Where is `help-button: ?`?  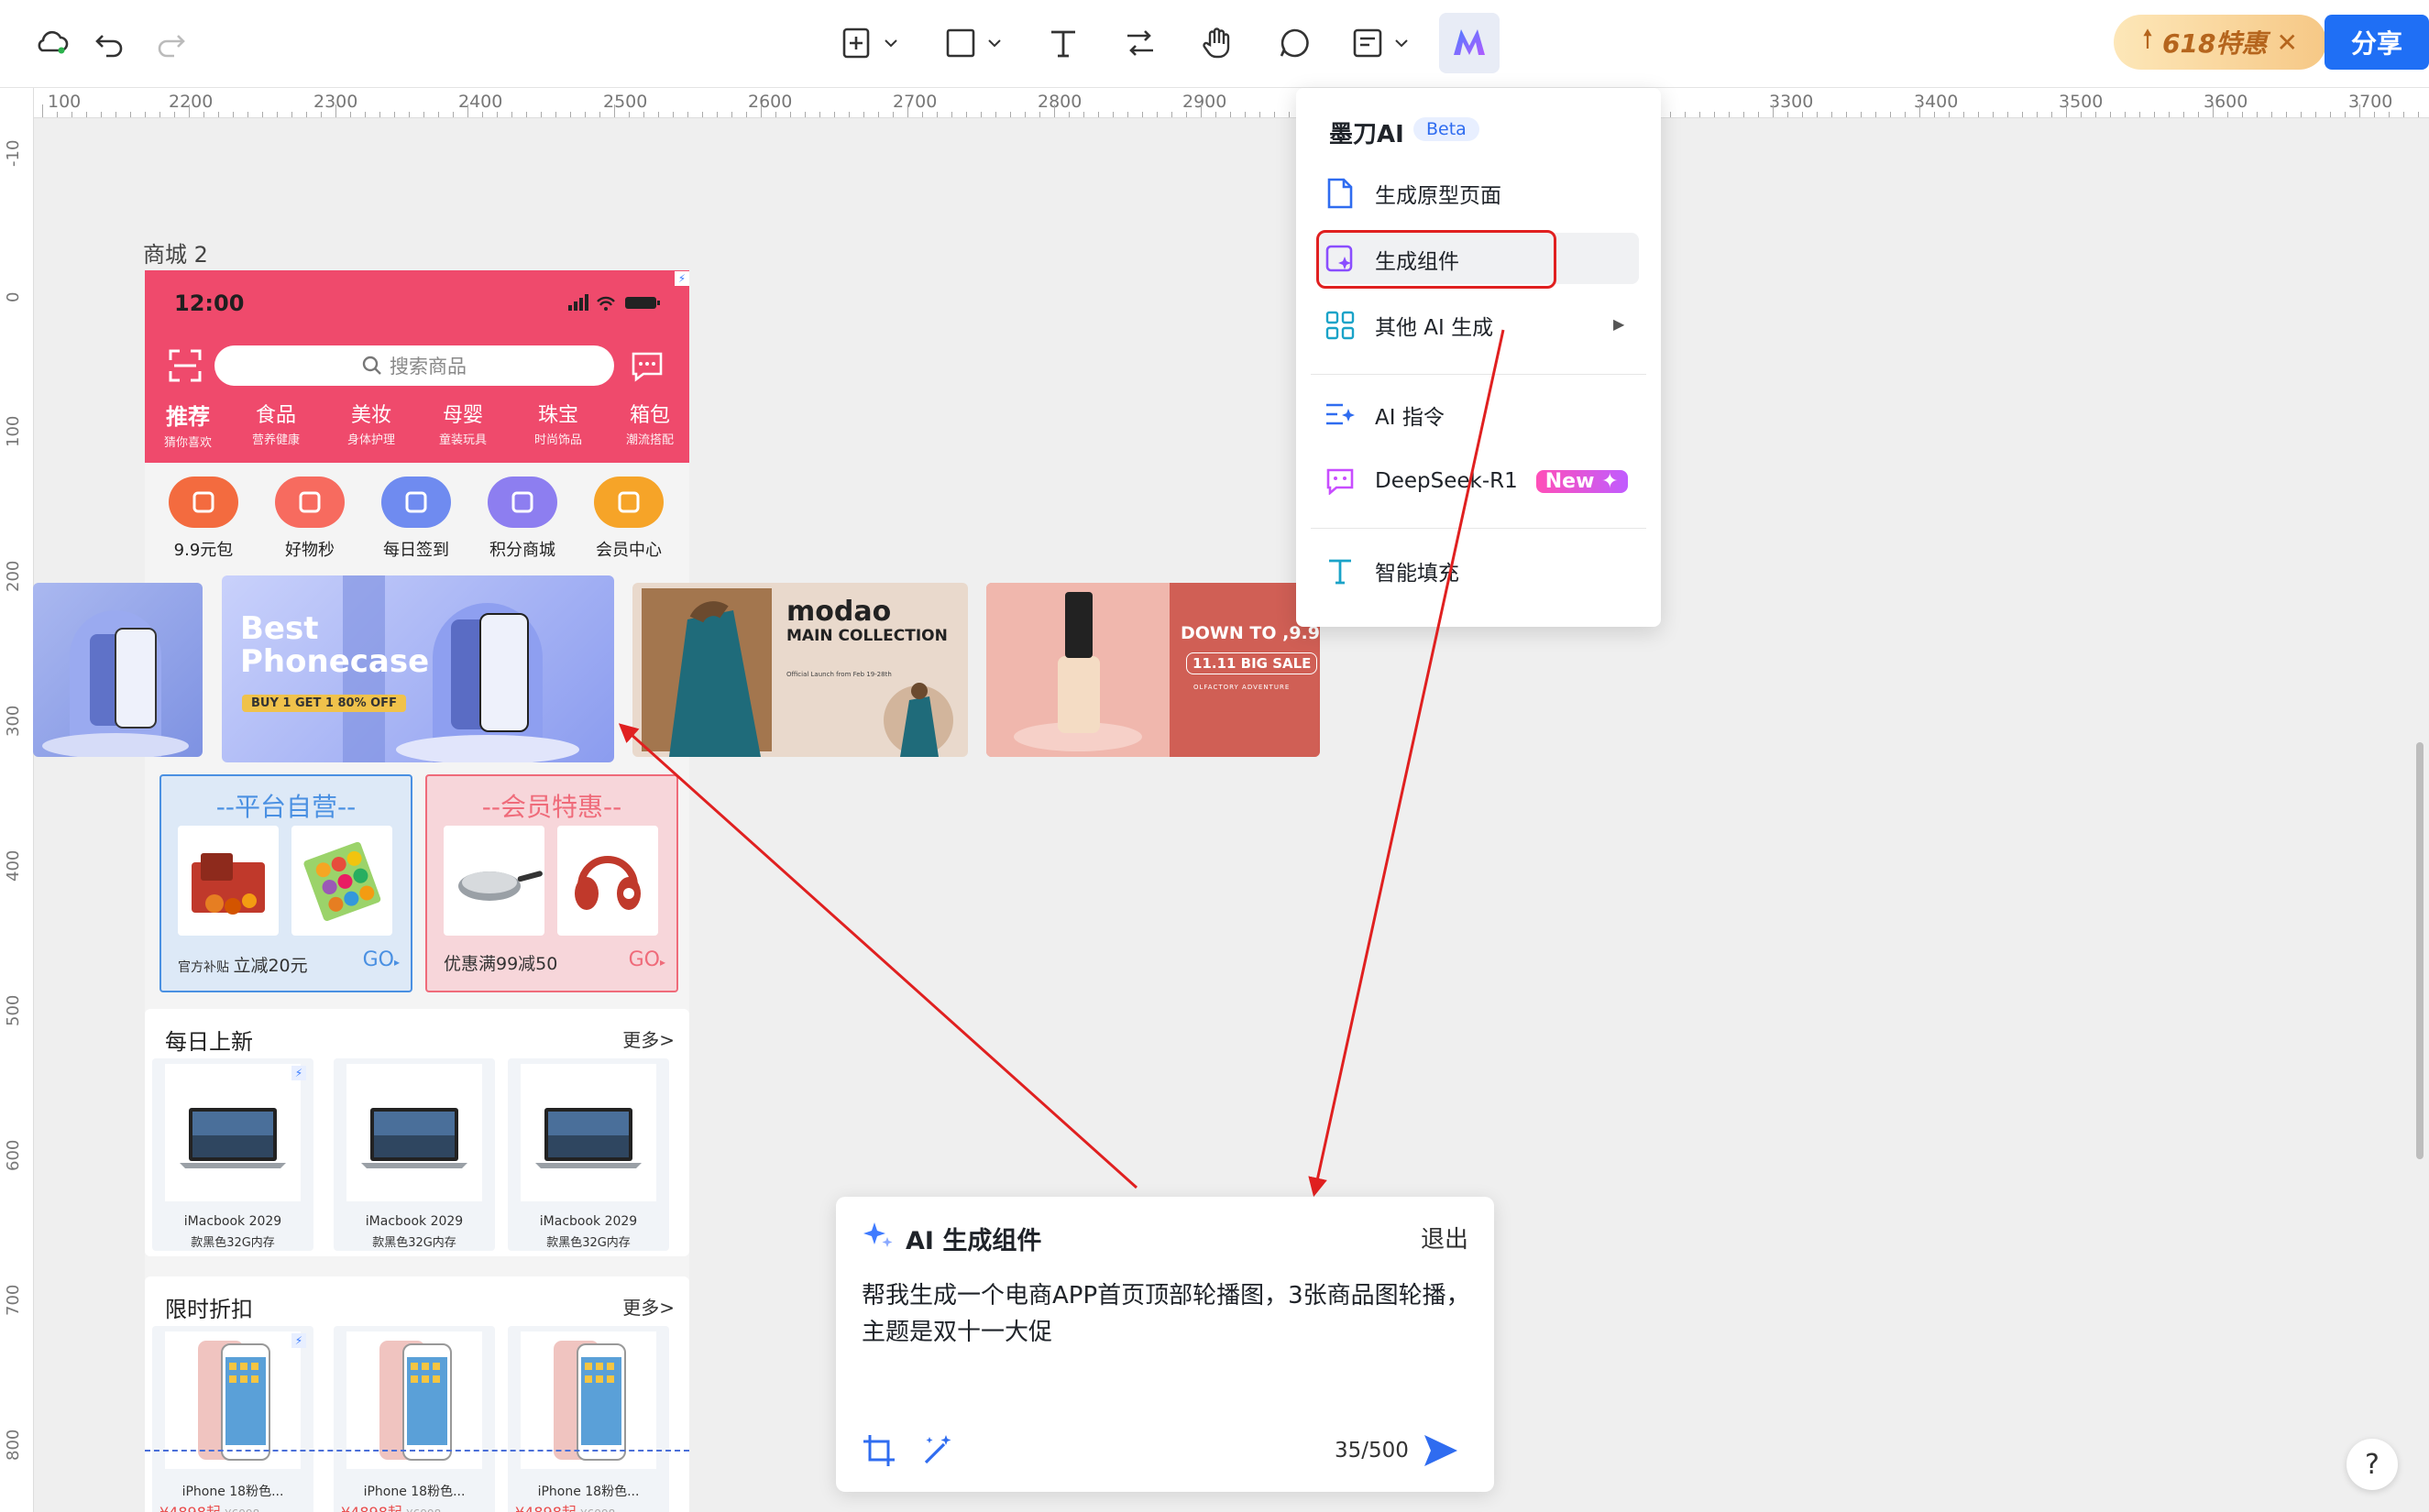 help-button: ? is located at coordinates (2372, 1464).